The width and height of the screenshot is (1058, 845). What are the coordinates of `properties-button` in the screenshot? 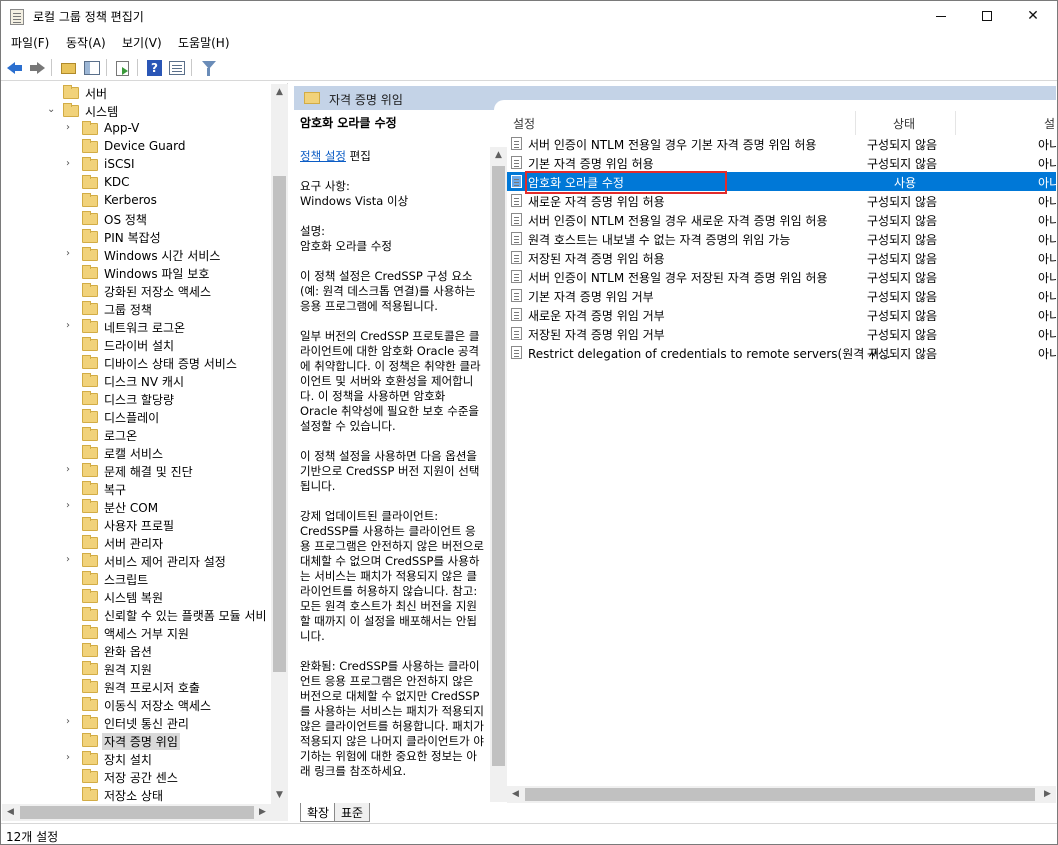 It's located at (177, 68).